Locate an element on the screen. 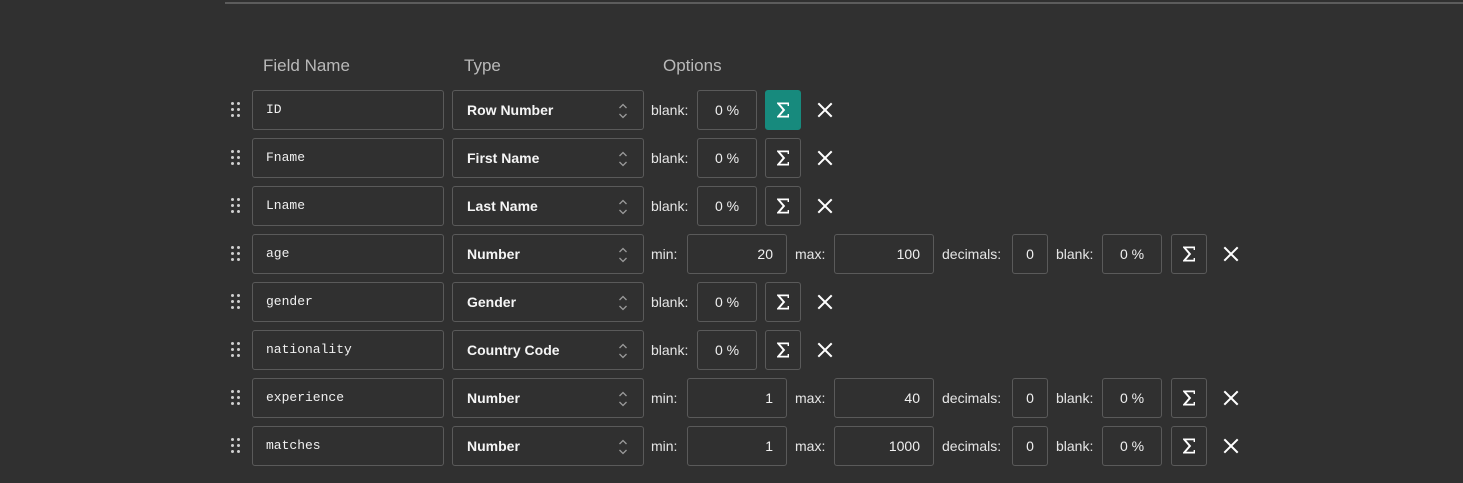 Image resolution: width=1463 pixels, height=483 pixels. field-name-input: ID is located at coordinates (348, 110).